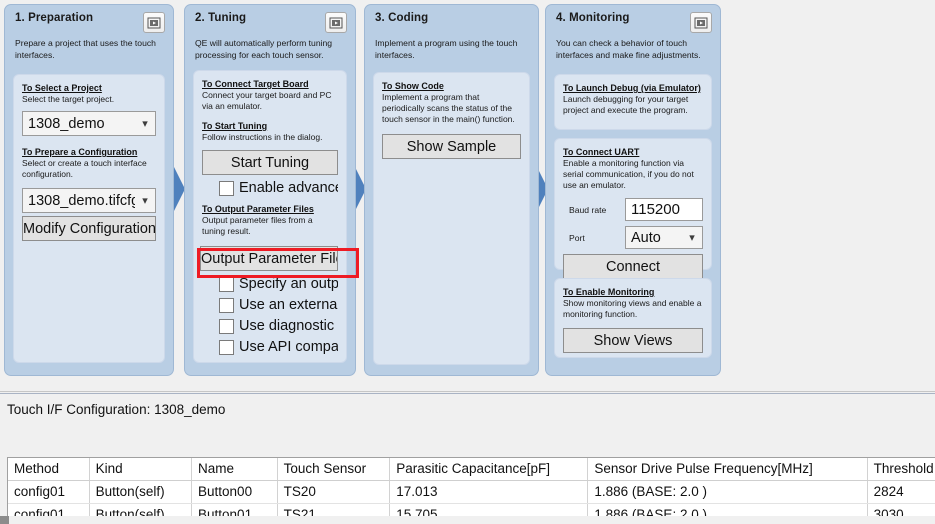  Describe the element at coordinates (632, 88) in the screenshot. I see `launch-debug-heading: To Launch Debug (via Emulator)` at that location.